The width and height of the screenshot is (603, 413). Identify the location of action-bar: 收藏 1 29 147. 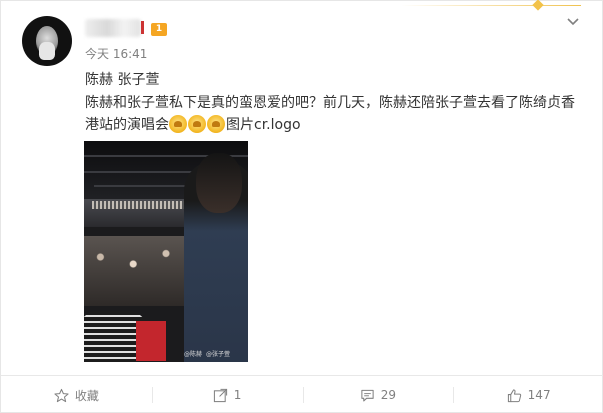
(302, 394).